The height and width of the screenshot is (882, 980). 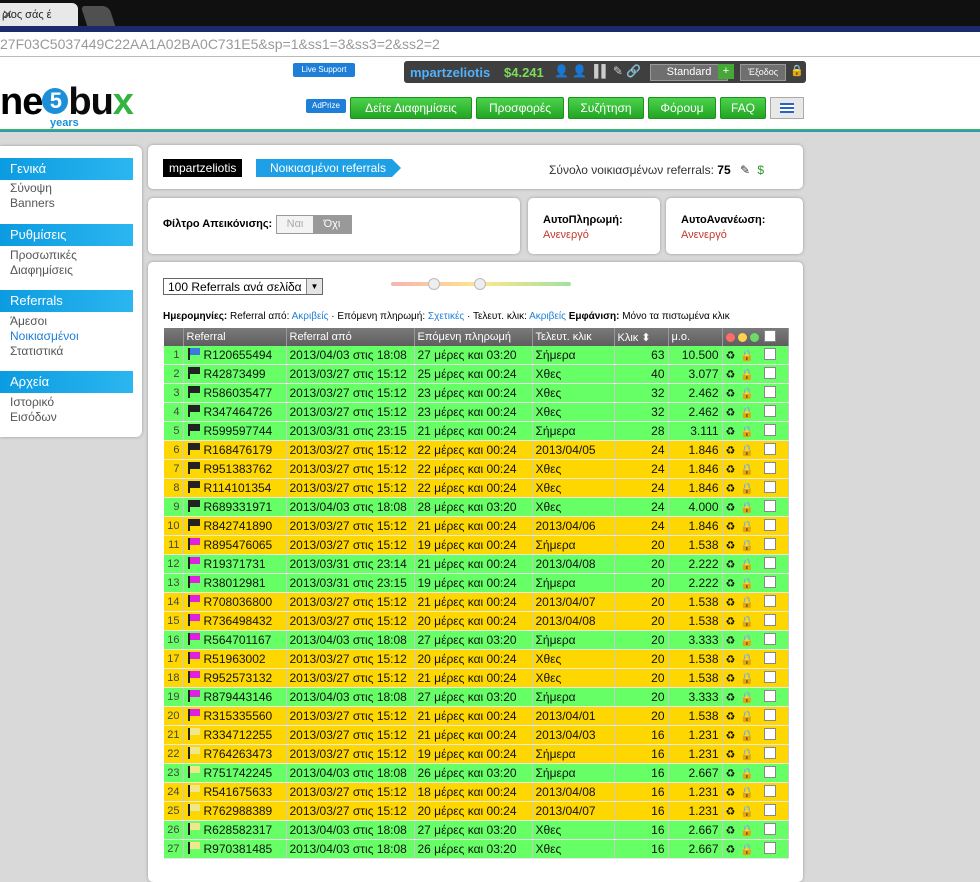 What do you see at coordinates (411, 108) in the screenshot?
I see `nav-view-ads: Δείτε Διαφημίσεις` at bounding box center [411, 108].